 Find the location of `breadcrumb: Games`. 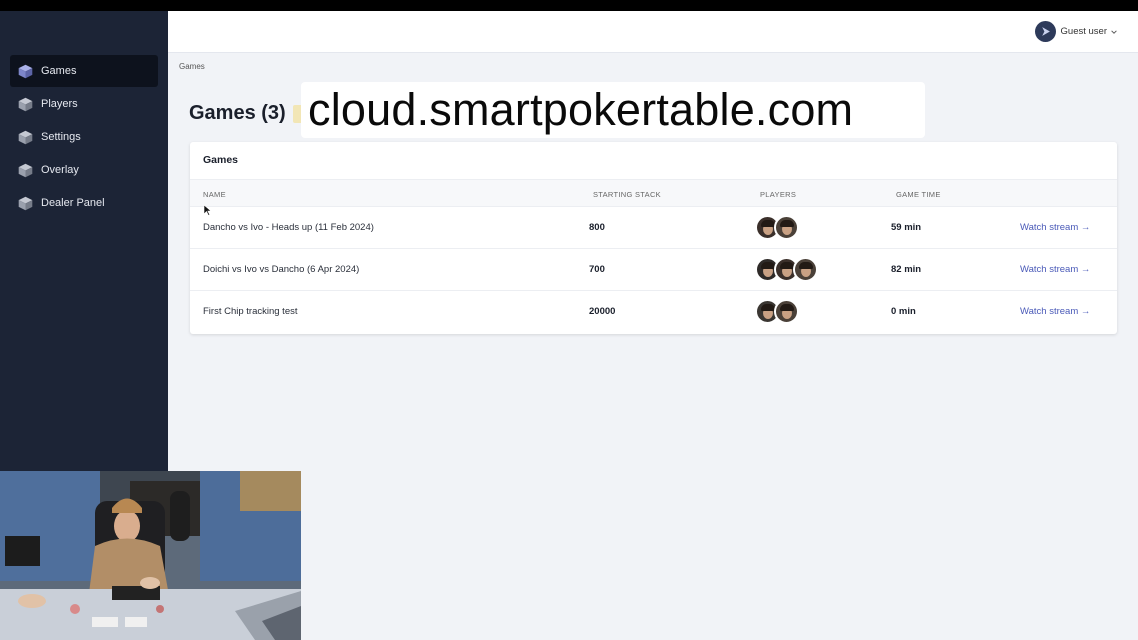

breadcrumb: Games is located at coordinates (192, 66).